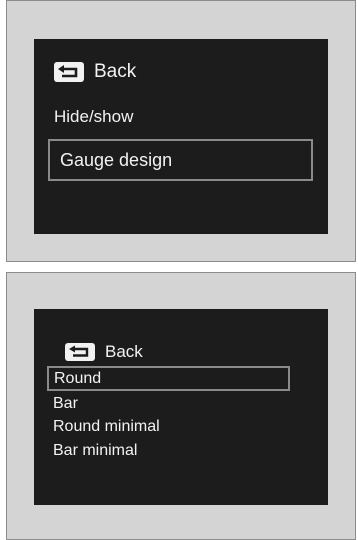  What do you see at coordinates (65, 403) in the screenshot?
I see `option-label: Bar` at bounding box center [65, 403].